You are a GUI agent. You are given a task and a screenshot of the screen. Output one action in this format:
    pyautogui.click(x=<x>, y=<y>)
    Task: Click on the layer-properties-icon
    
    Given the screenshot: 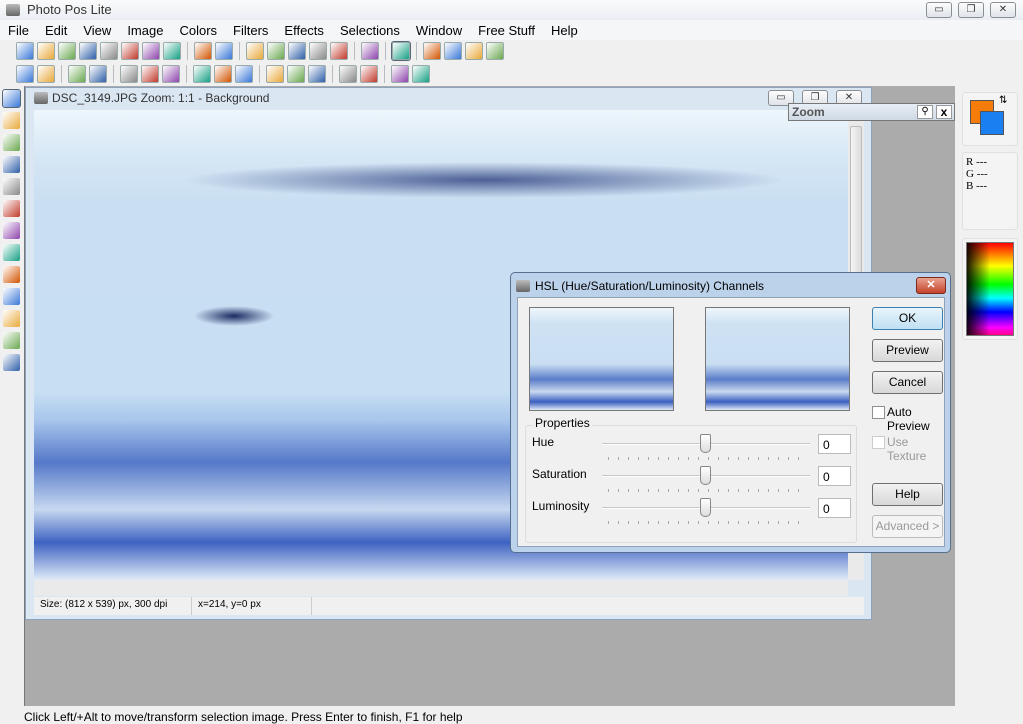 What is the action you would take?
    pyautogui.click(x=223, y=74)
    